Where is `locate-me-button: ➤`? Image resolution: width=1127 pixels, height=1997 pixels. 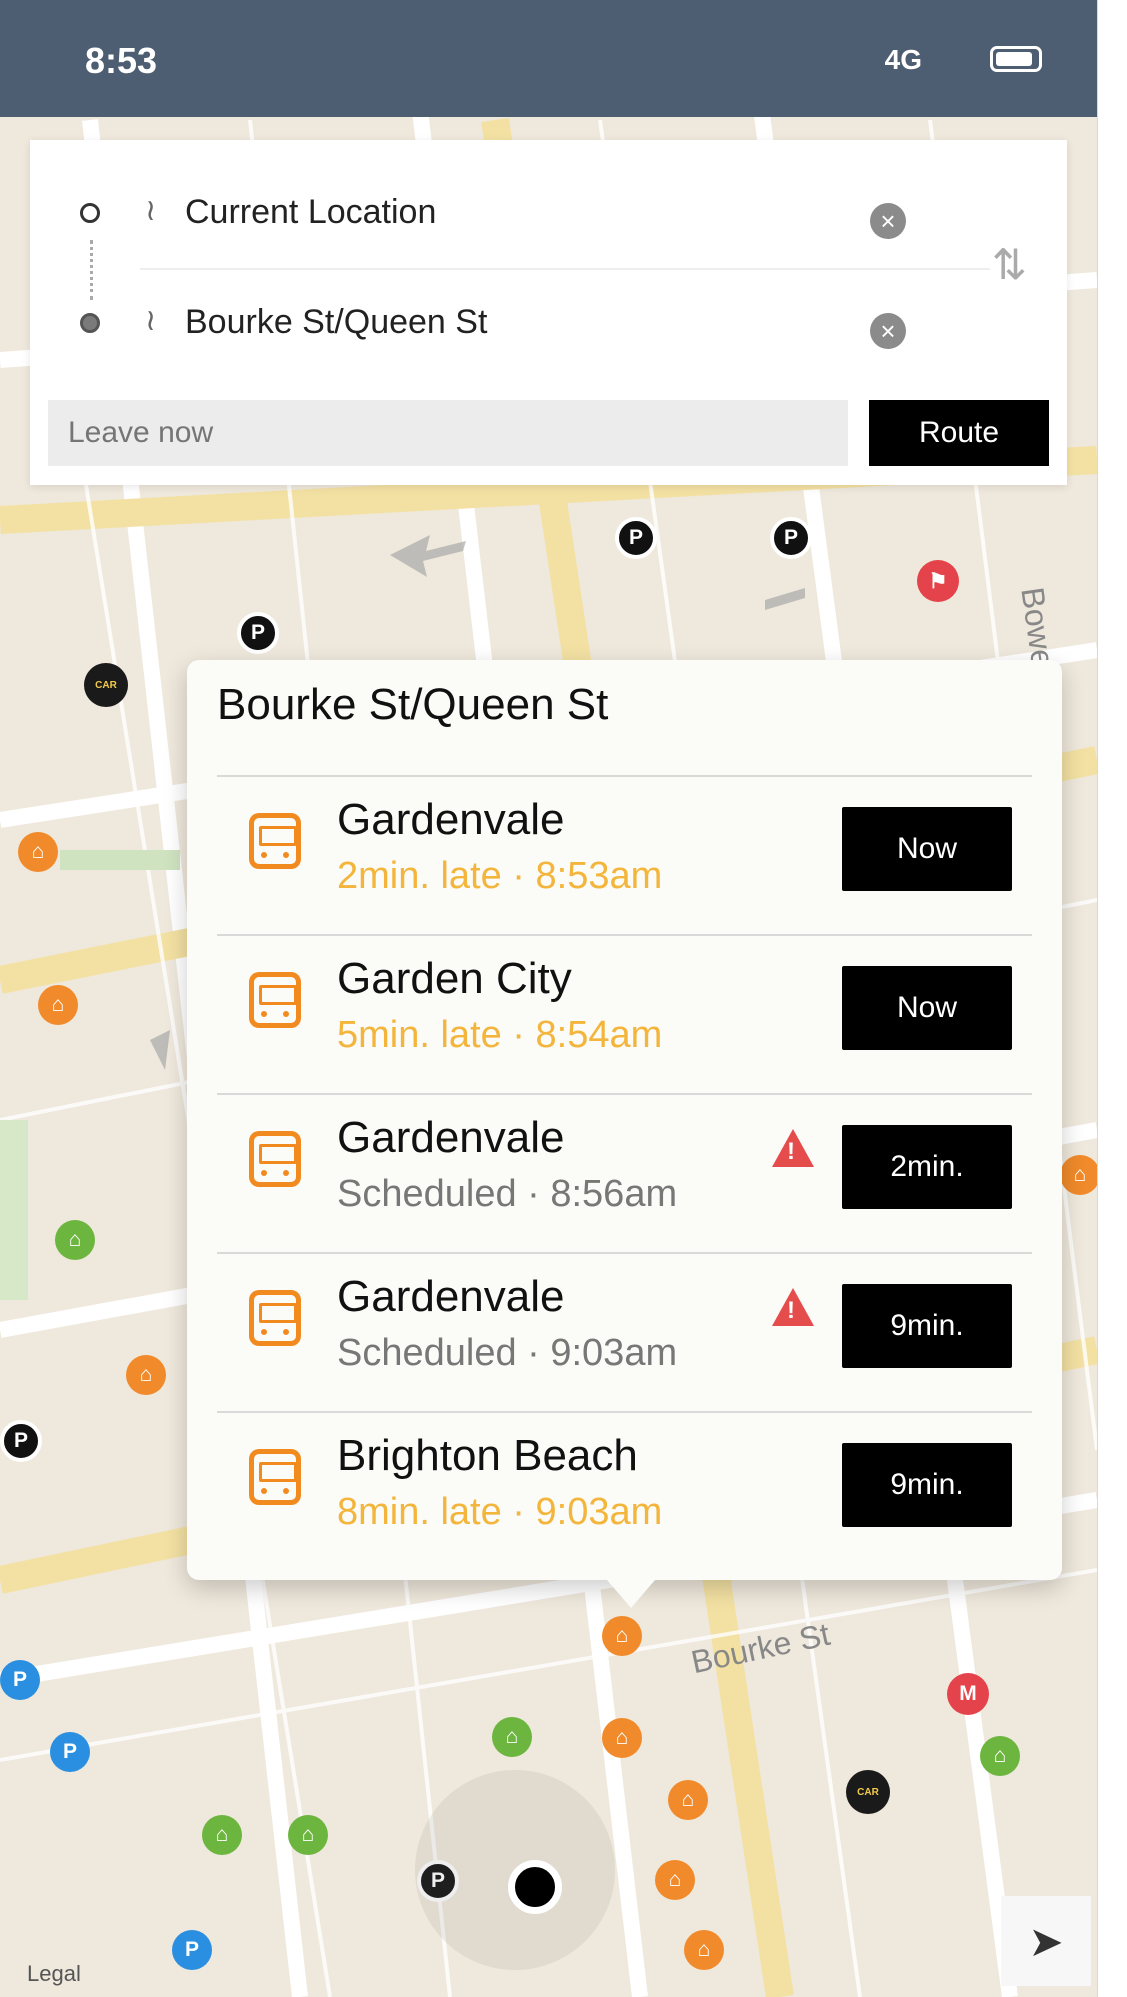
locate-me-button: ➤ is located at coordinates (1046, 1941).